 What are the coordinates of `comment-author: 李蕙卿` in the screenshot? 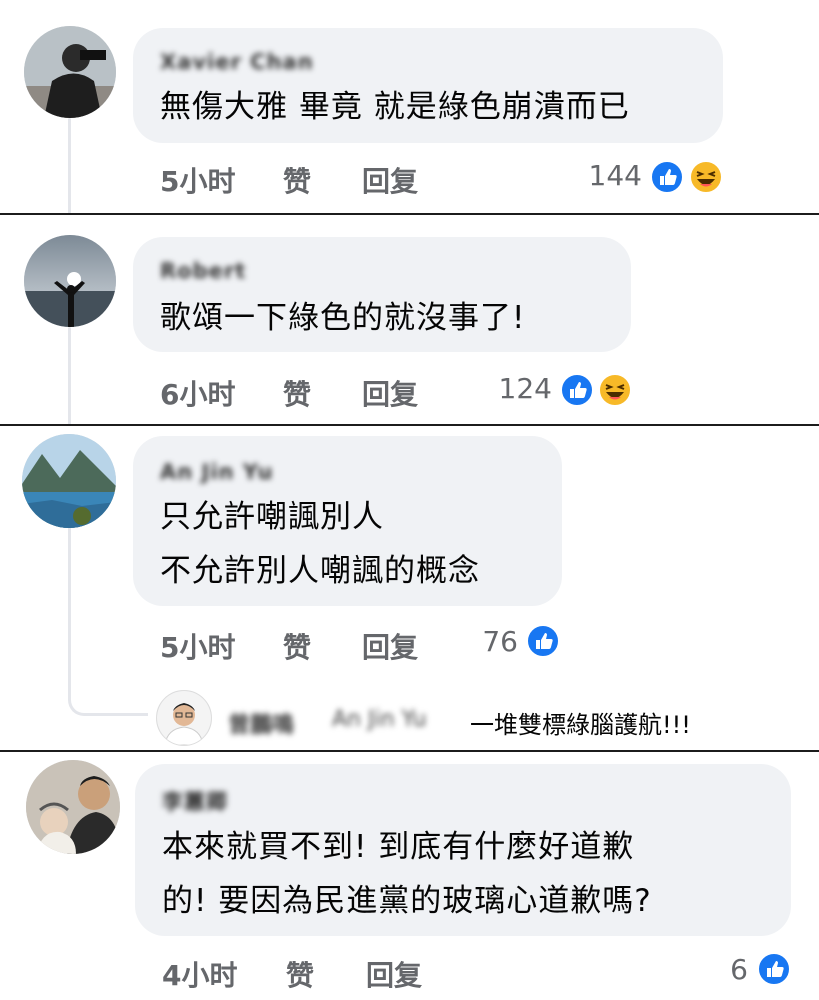 It's located at (195, 800).